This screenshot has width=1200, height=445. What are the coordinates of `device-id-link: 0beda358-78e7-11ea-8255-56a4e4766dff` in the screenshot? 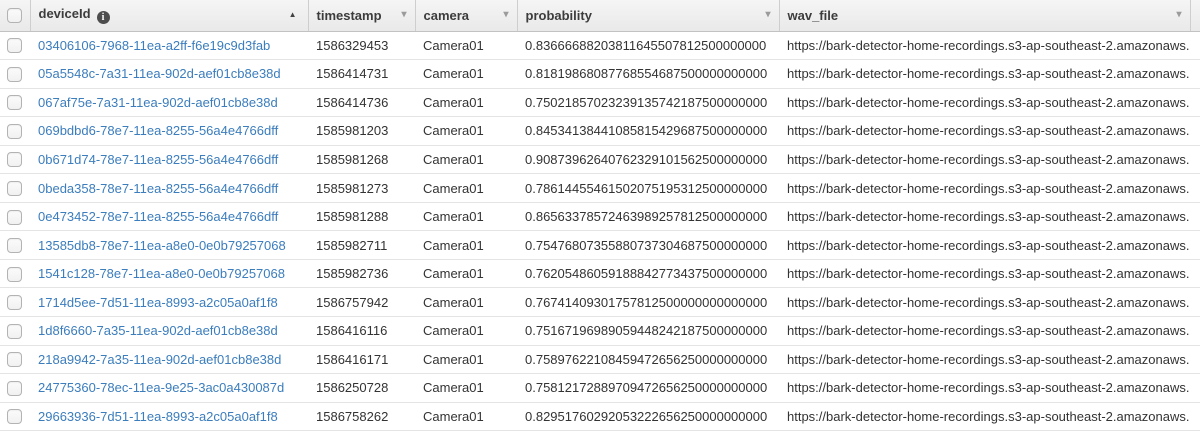 It's located at (158, 188).